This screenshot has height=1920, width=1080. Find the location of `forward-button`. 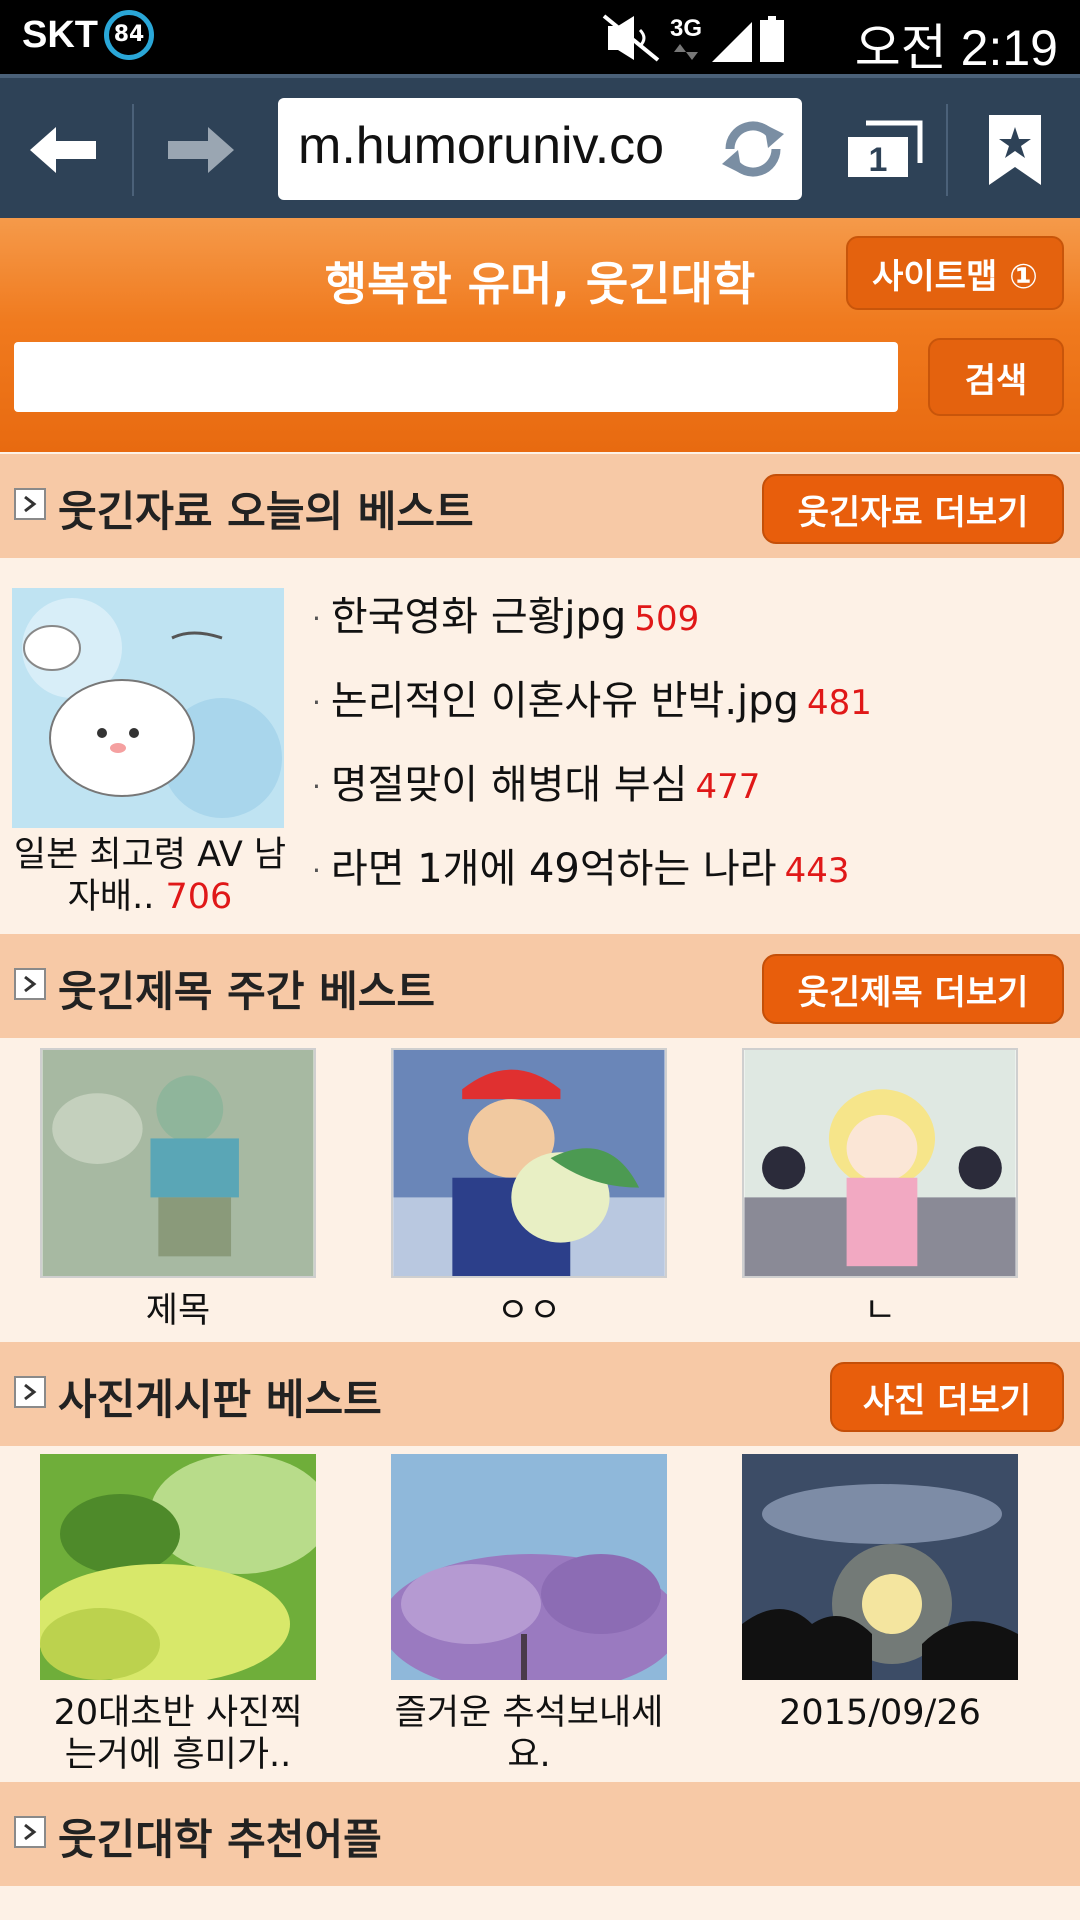

forward-button is located at coordinates (199, 150).